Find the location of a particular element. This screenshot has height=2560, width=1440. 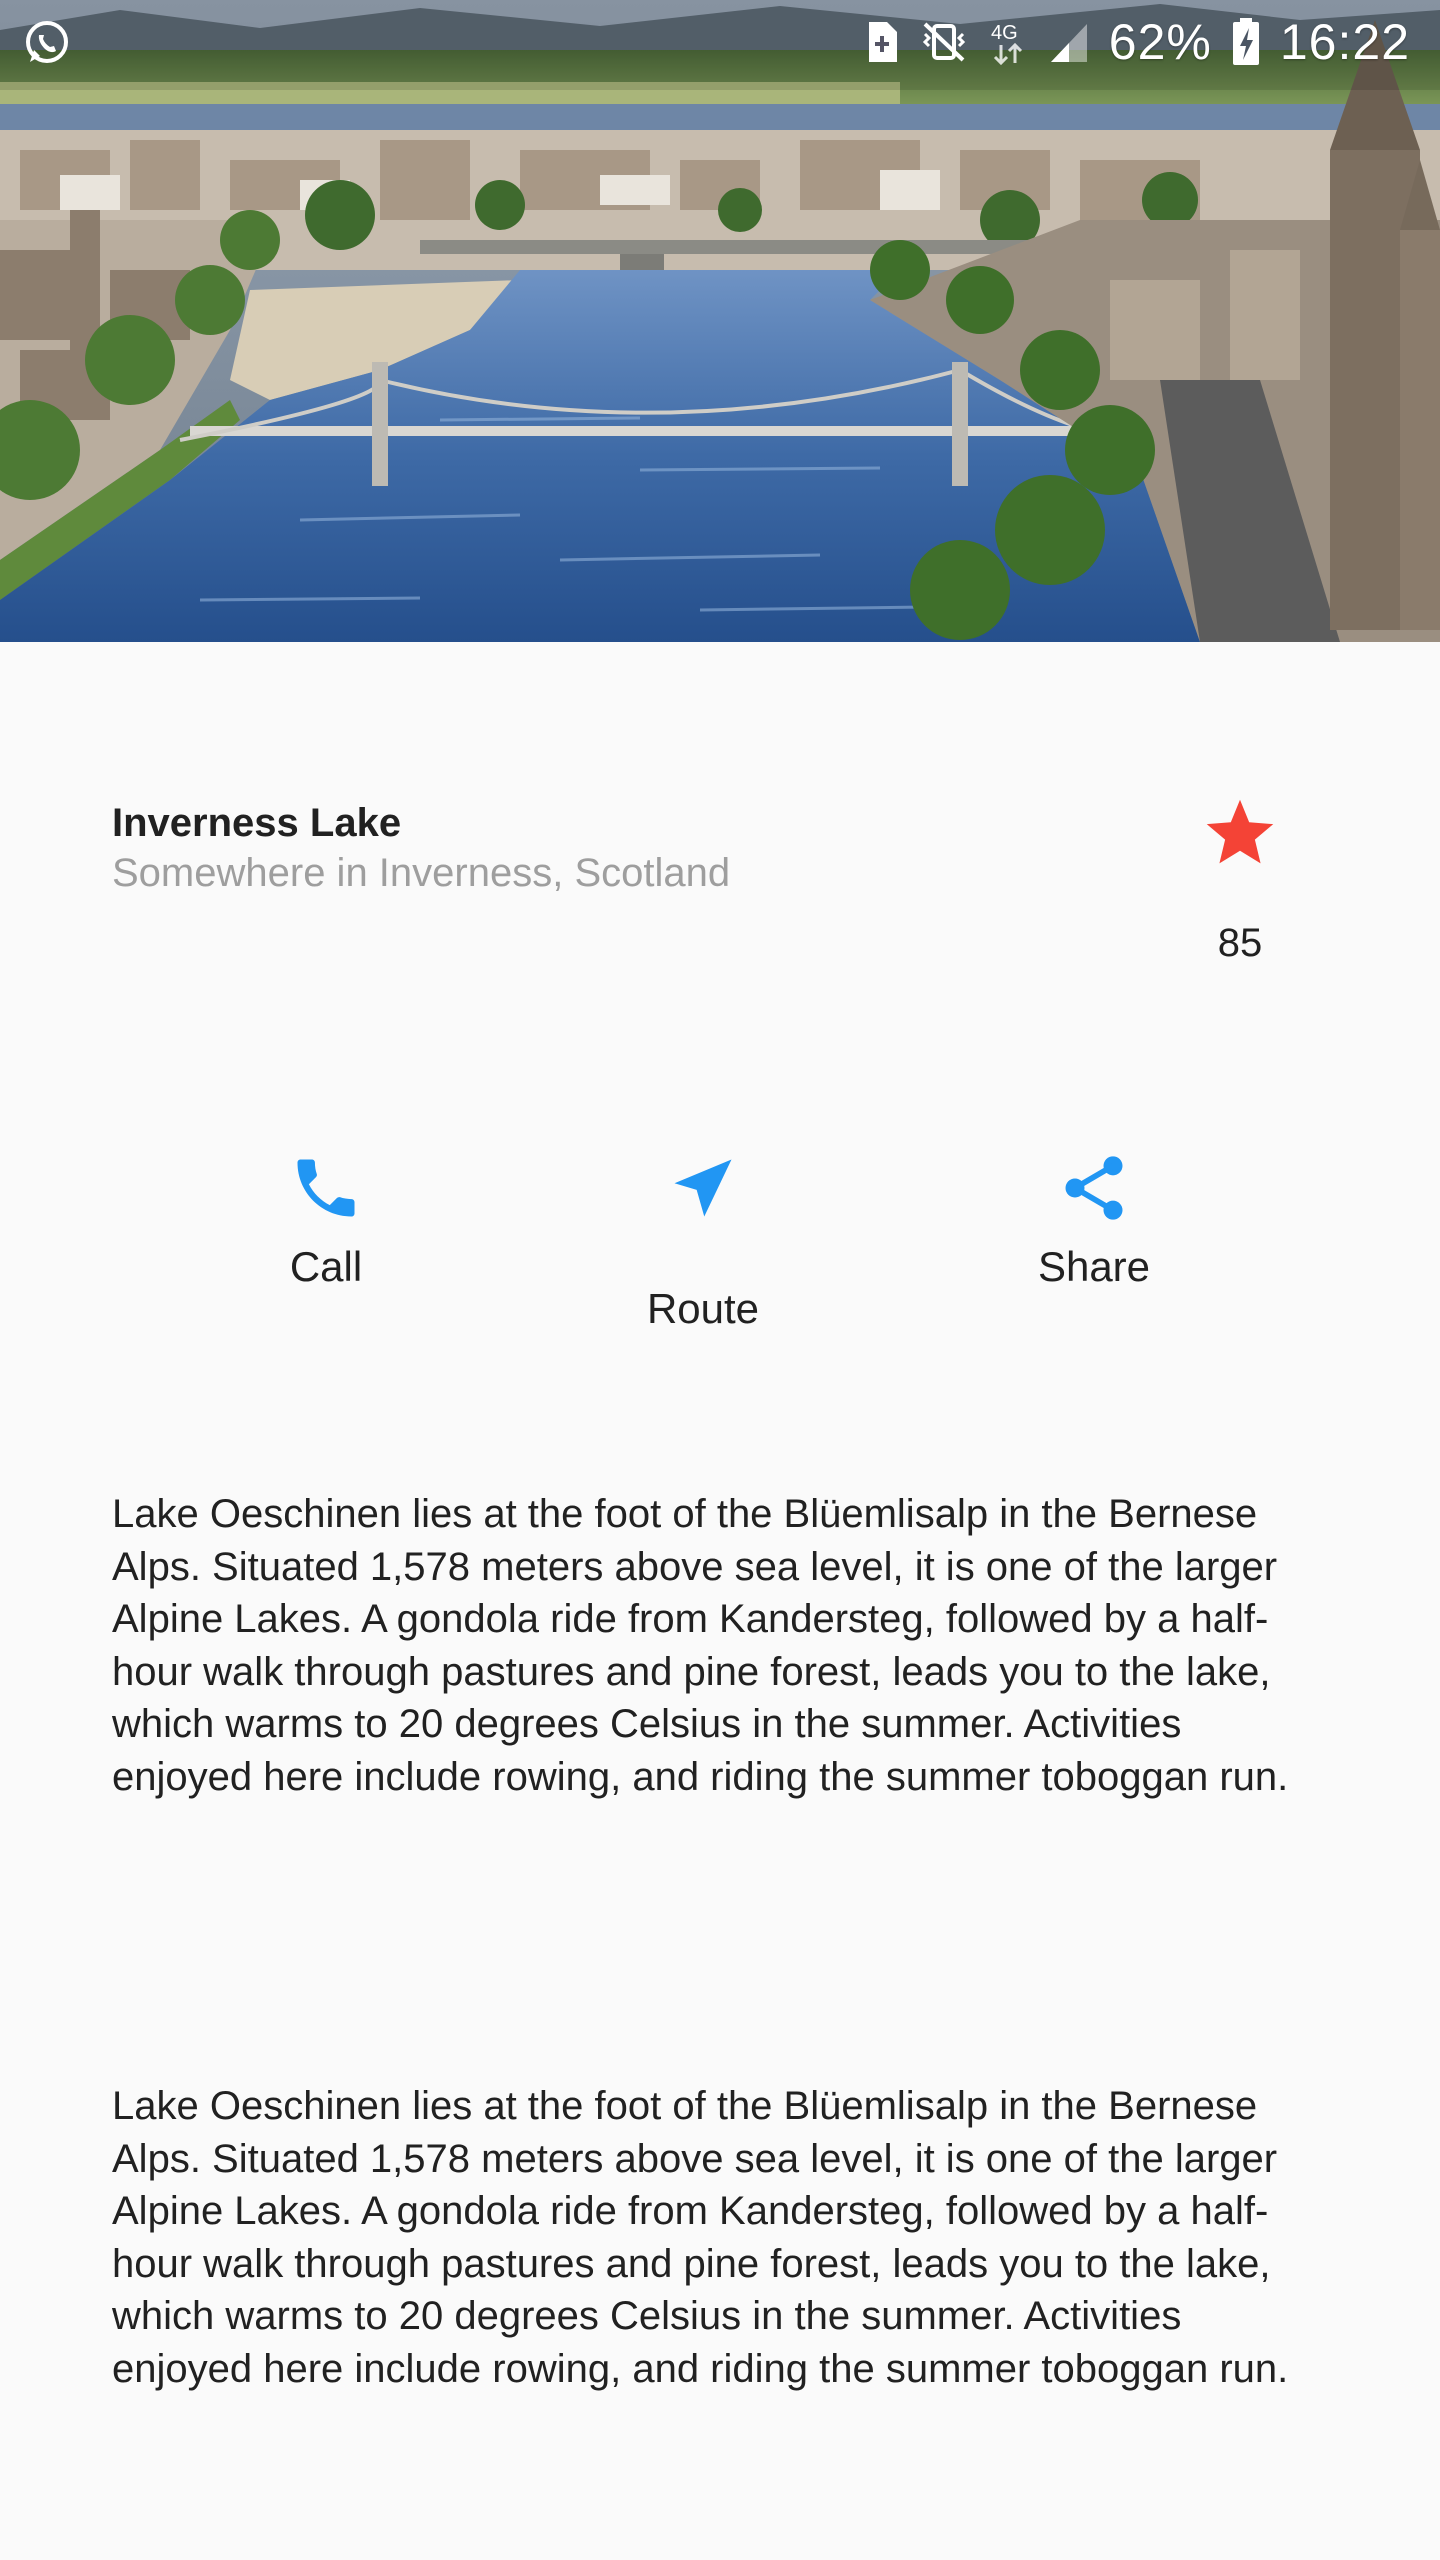

clock: 16:22 is located at coordinates (1344, 42).